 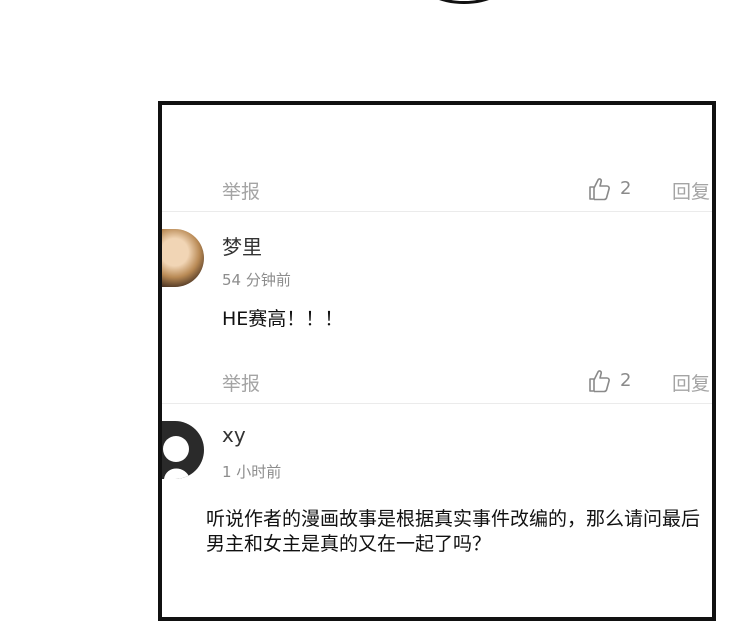 What do you see at coordinates (183, 450) in the screenshot?
I see `default-avatar-icon` at bounding box center [183, 450].